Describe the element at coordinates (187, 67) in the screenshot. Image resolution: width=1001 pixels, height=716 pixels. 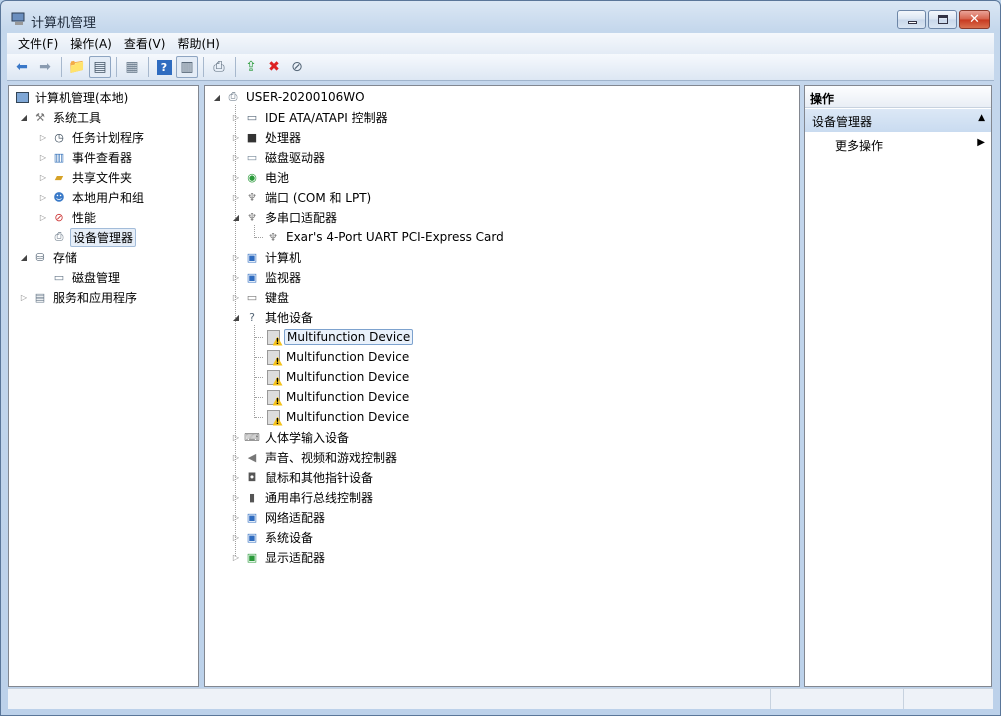
I see `show-hide-action-pane-button: ▥` at that location.